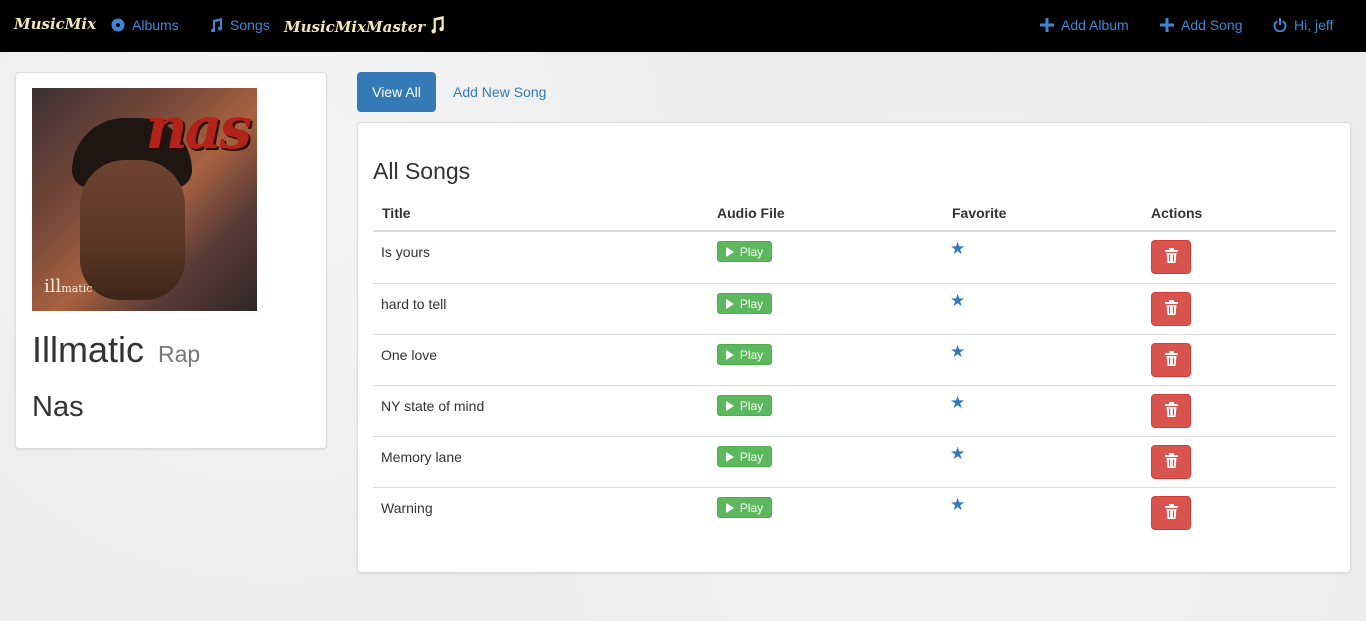 The width and height of the screenshot is (1366, 621). What do you see at coordinates (396, 92) in the screenshot?
I see `tab-view-all: View All` at bounding box center [396, 92].